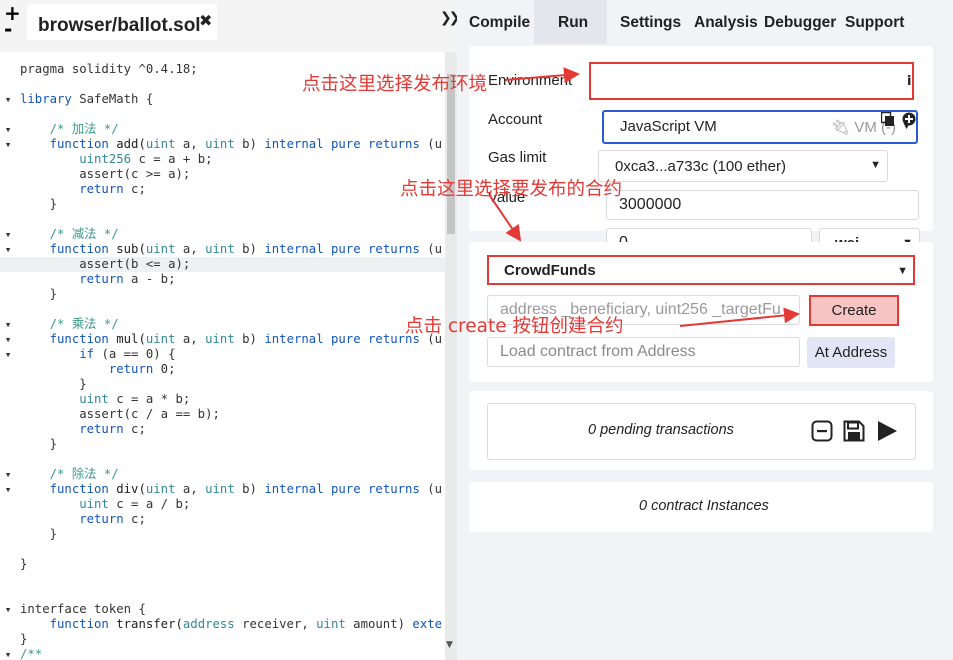 Image resolution: width=953 pixels, height=660 pixels. Describe the element at coordinates (644, 197) in the screenshot. I see `annotation-arrows` at that location.